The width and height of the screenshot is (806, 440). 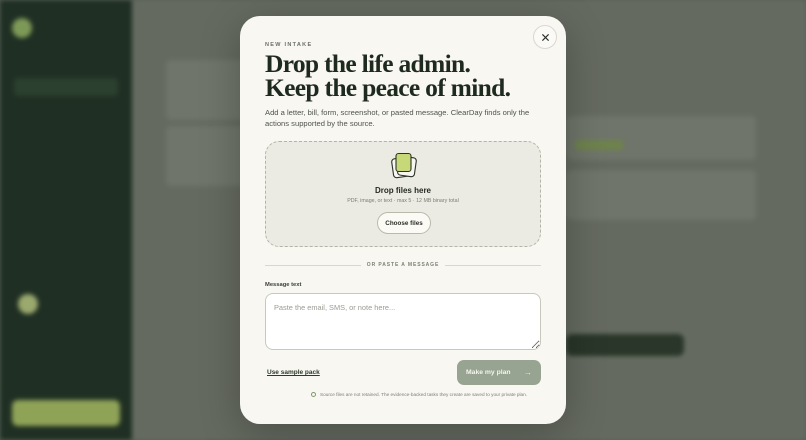 I want to click on or-divider: OR PASTE A MESSAGE, so click(x=403, y=265).